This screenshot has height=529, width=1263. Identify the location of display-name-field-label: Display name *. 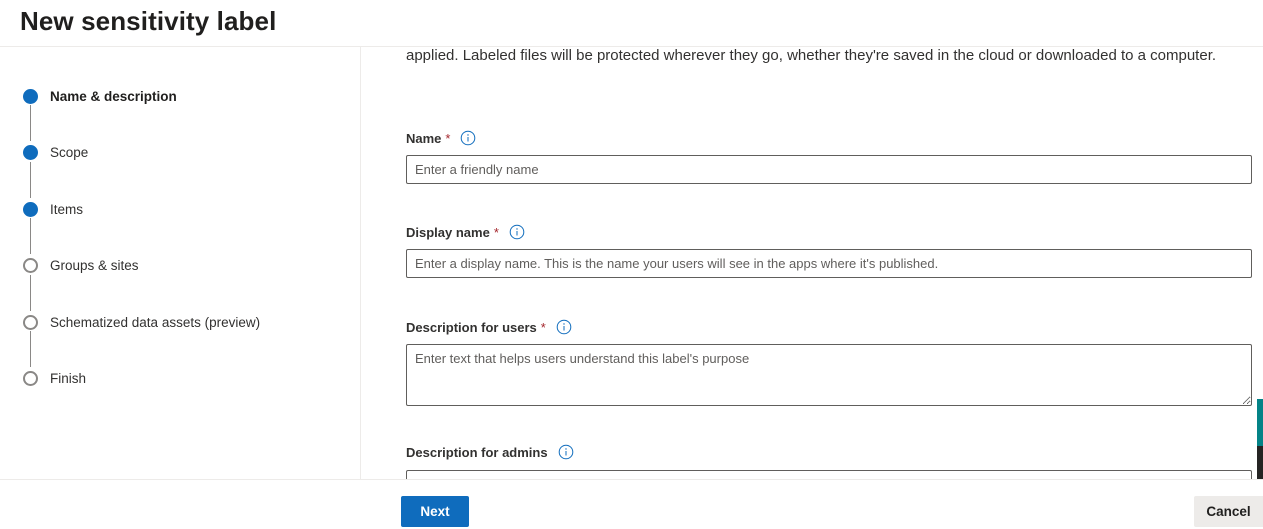
(465, 232).